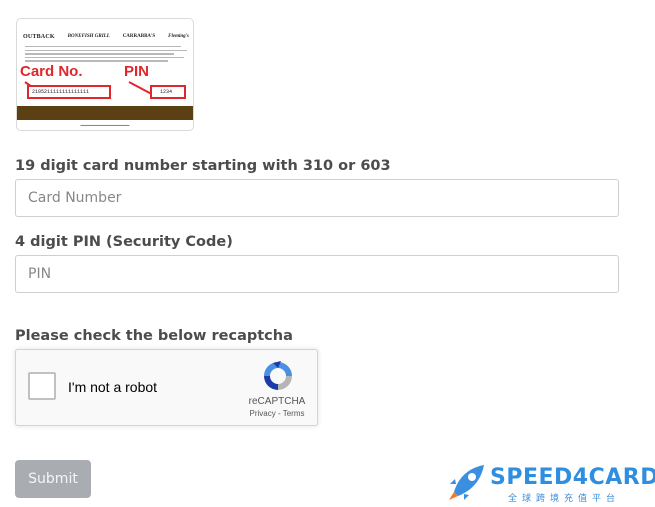 The height and width of the screenshot is (507, 655). What do you see at coordinates (564, 499) in the screenshot?
I see `logo-tagline: 全球跨境充值平台` at bounding box center [564, 499].